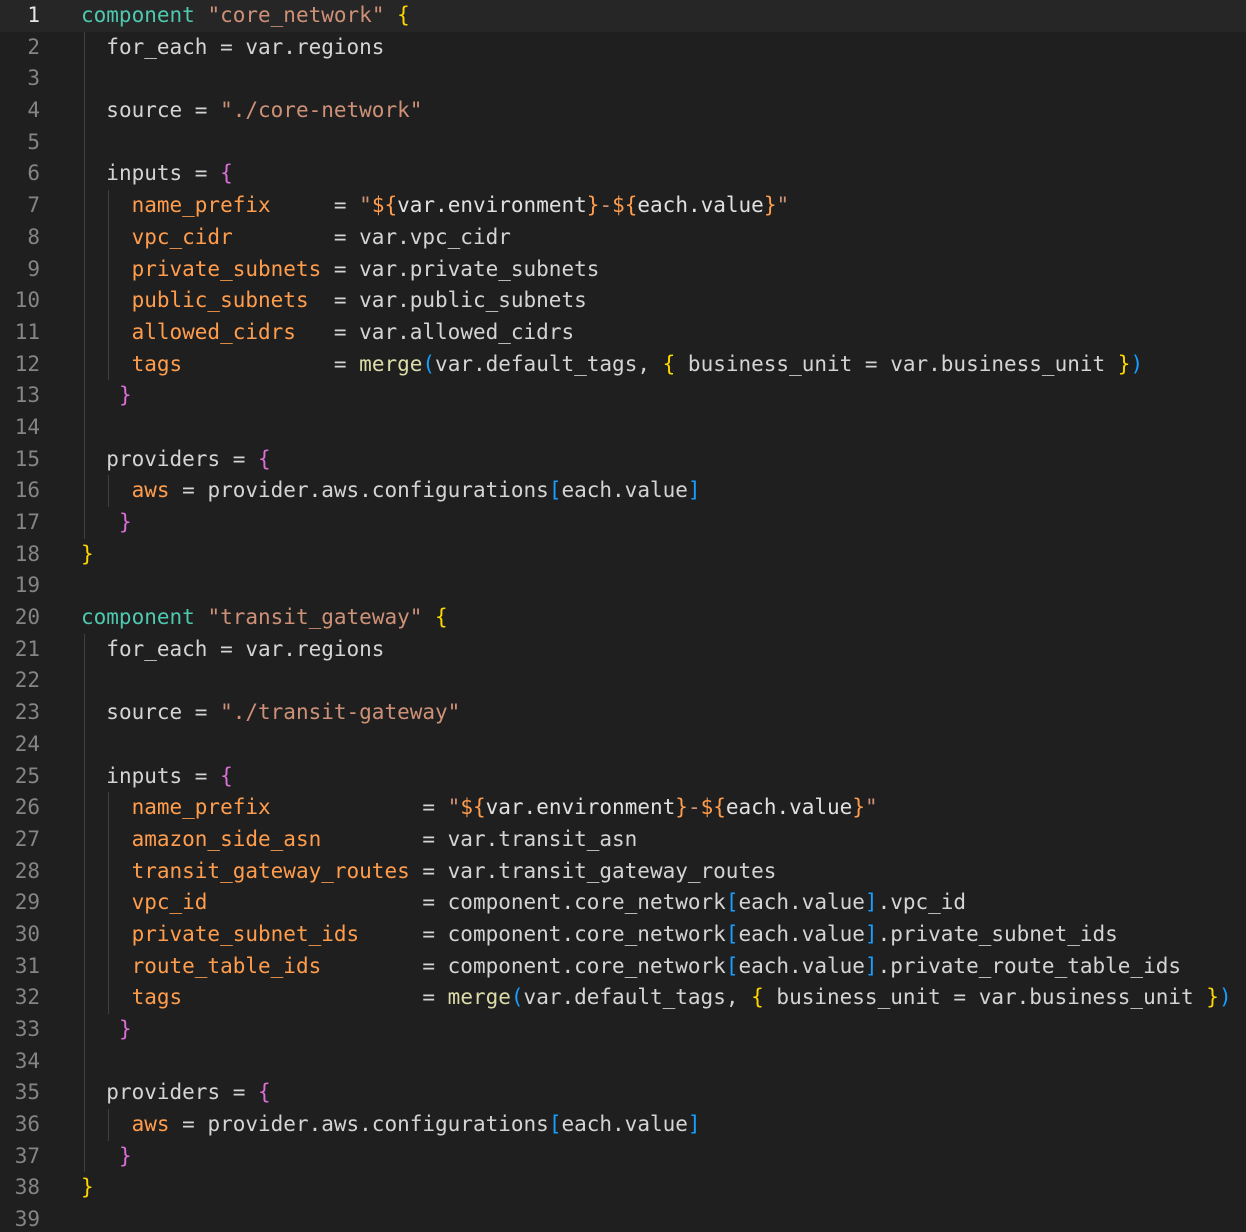 The image size is (1246, 1232). I want to click on code-line: 39, so click(623, 1218).